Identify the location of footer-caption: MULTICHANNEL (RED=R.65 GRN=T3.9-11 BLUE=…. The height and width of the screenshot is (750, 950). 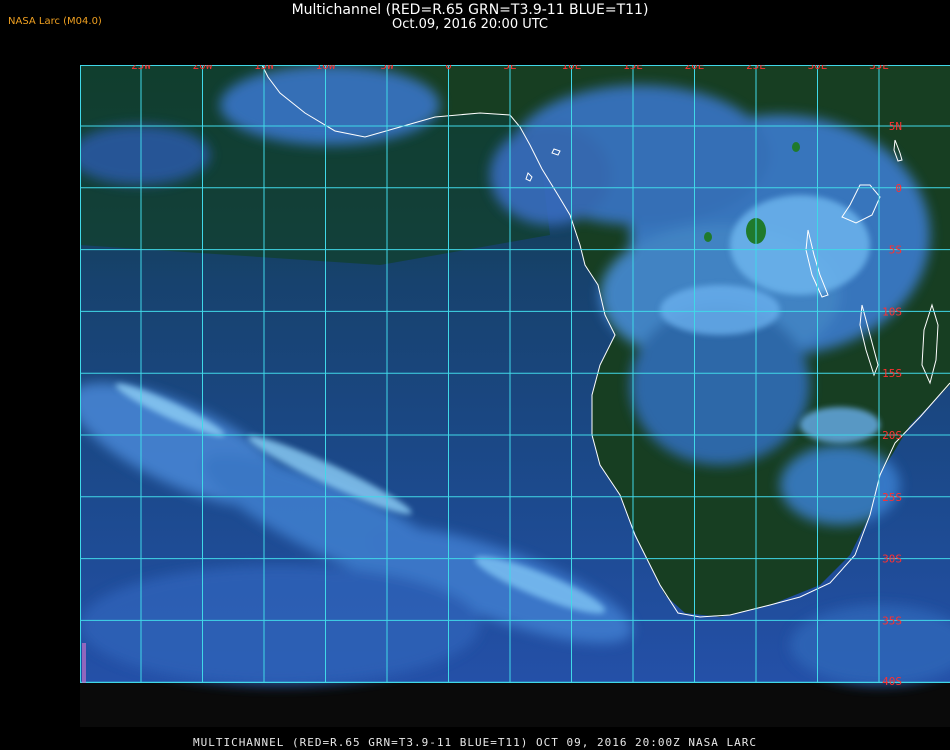
(475, 742).